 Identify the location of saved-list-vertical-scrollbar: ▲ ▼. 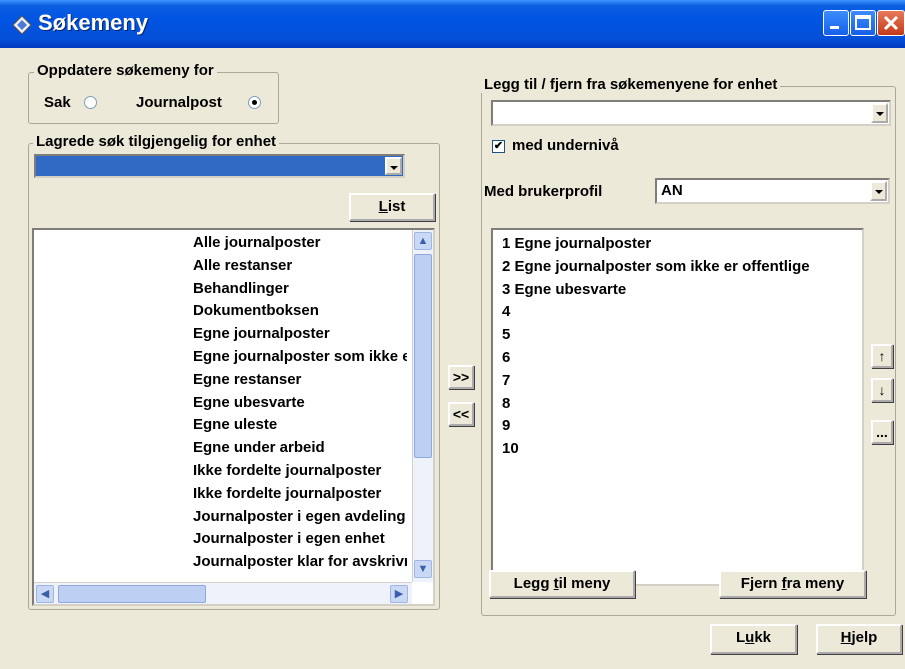
(422, 406).